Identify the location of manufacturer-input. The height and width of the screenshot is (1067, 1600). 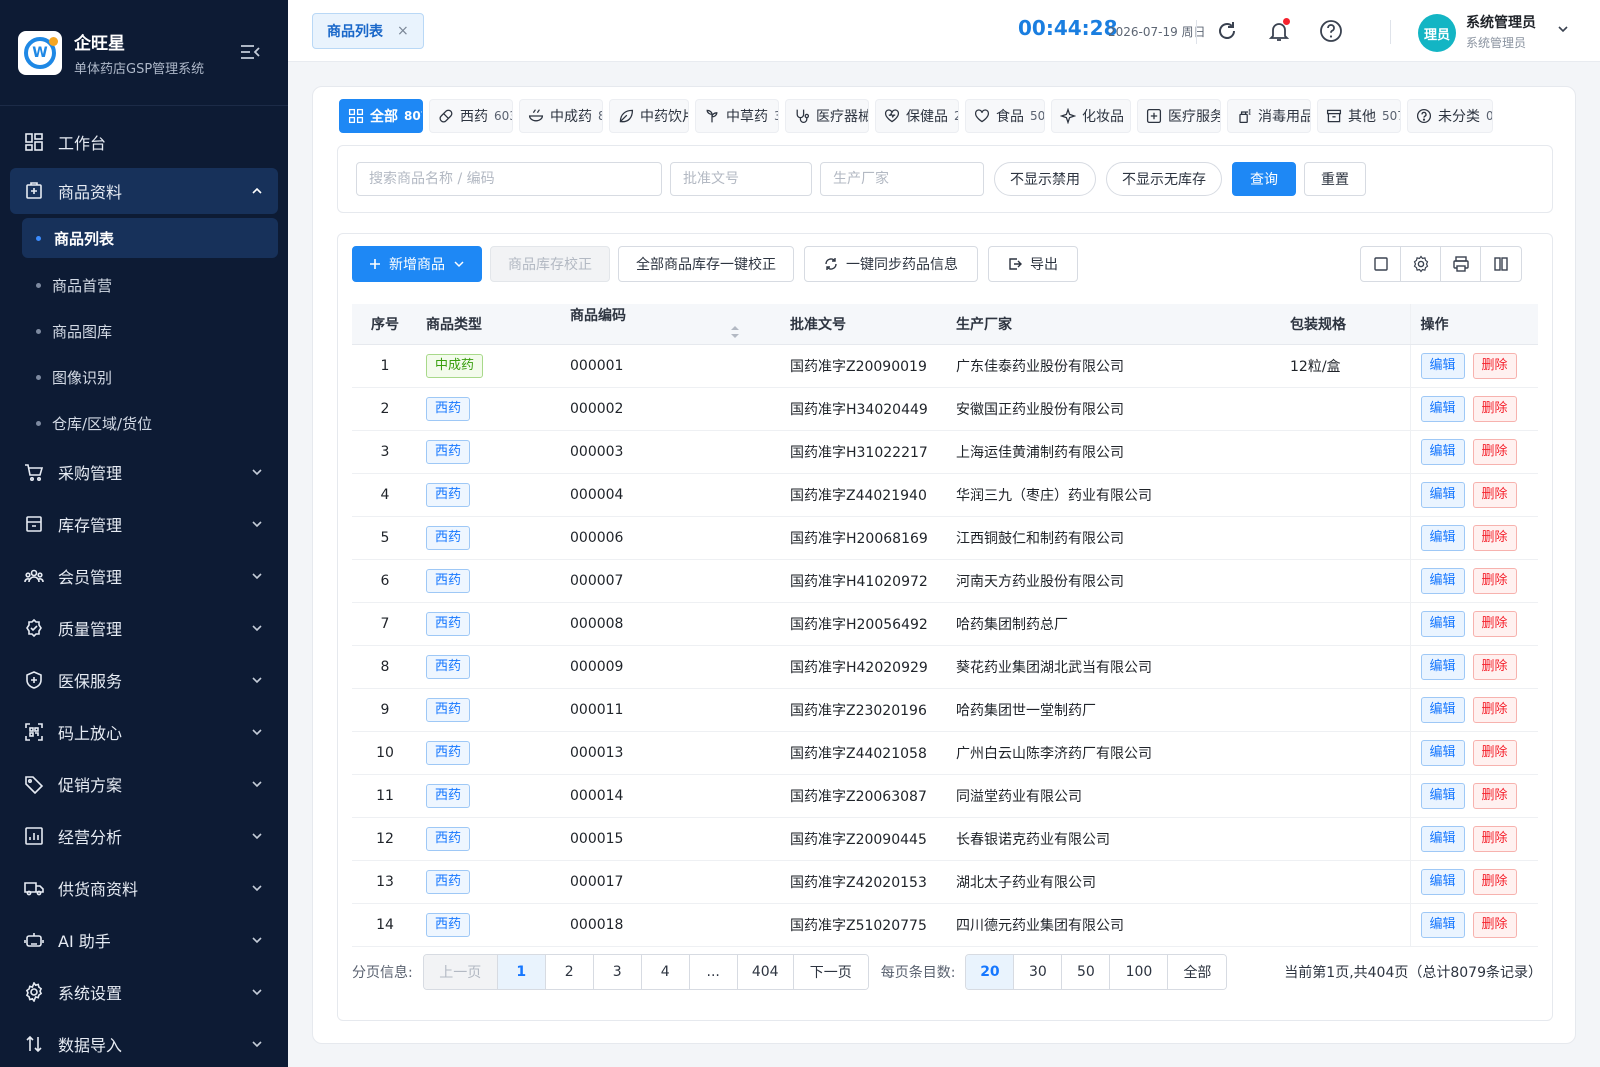
(902, 179).